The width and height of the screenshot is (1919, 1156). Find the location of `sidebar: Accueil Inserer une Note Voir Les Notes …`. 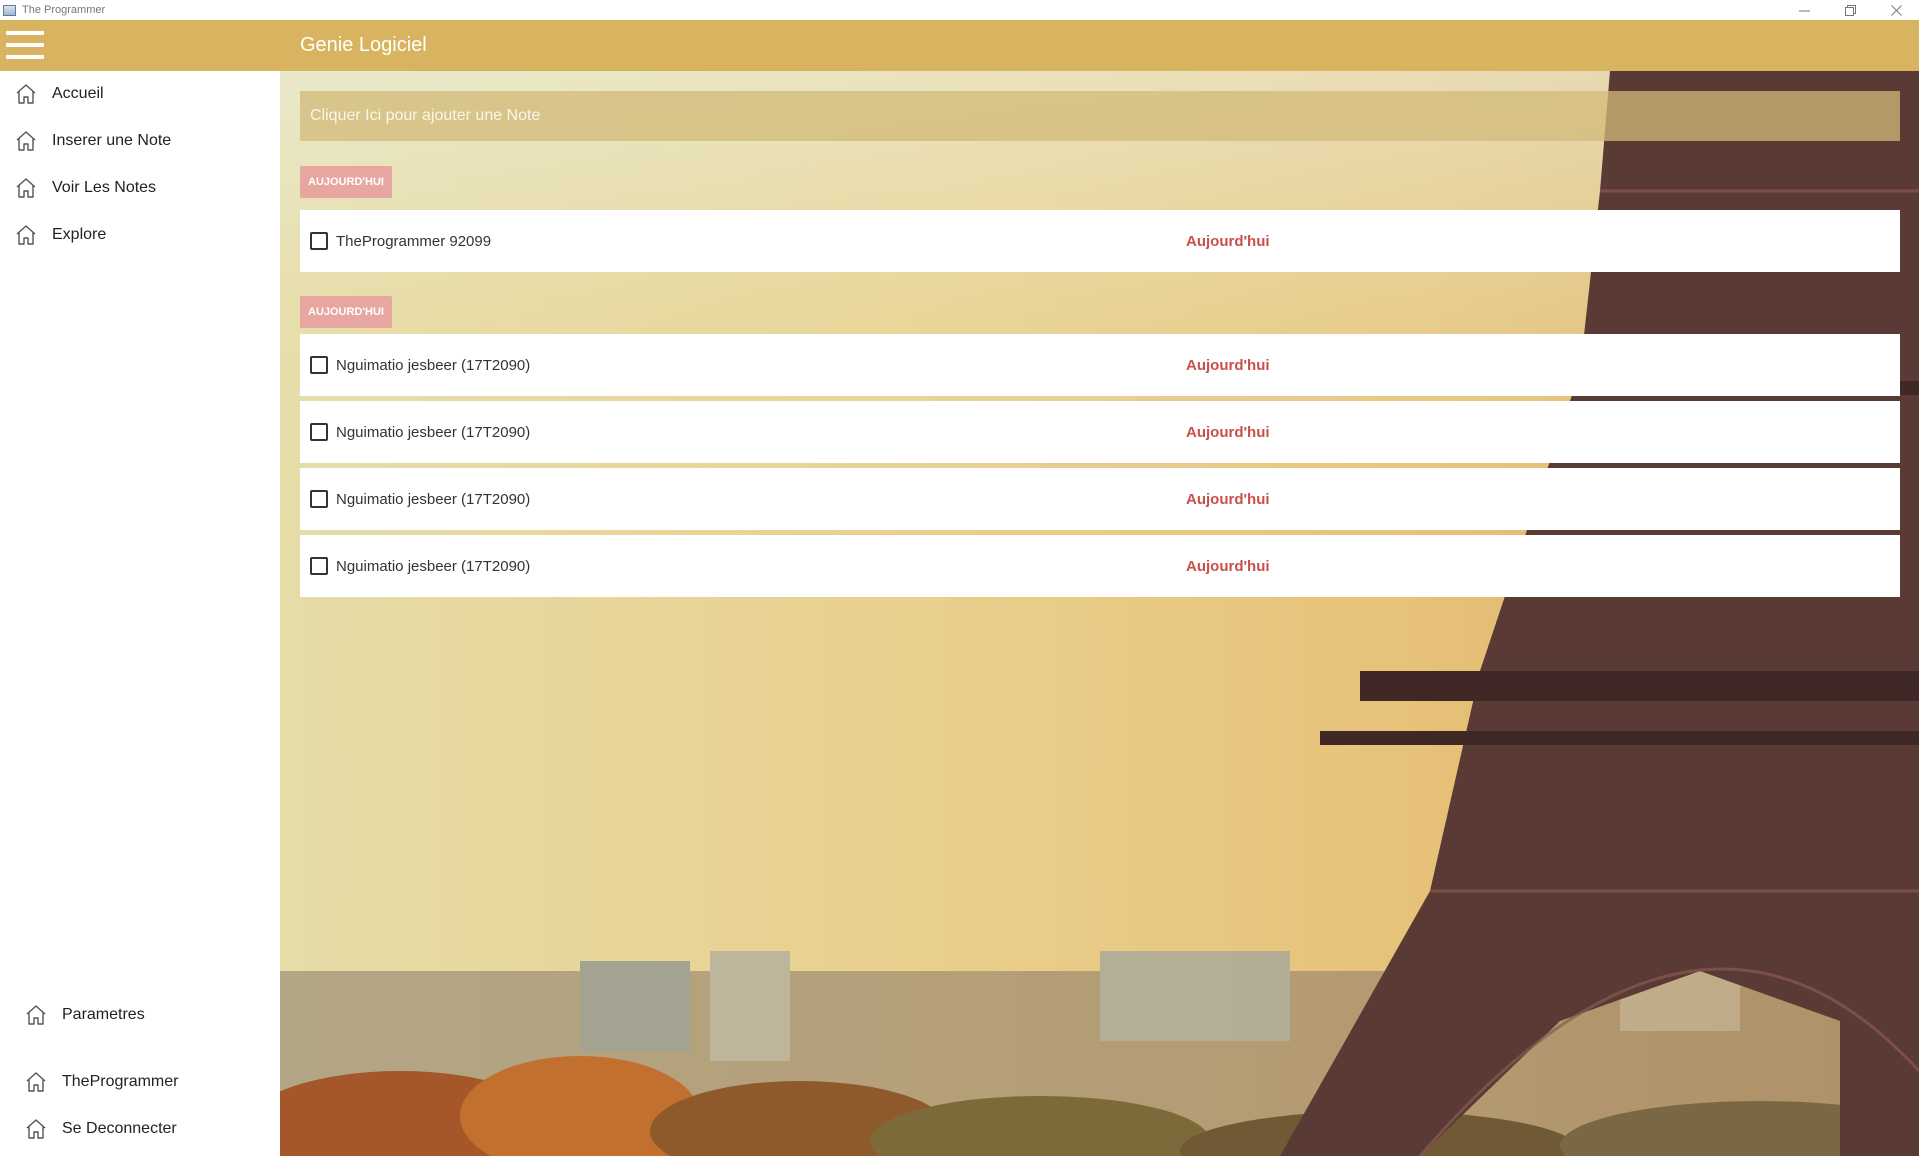

sidebar: Accueil Inserer une Note Voir Les Notes … is located at coordinates (140, 613).